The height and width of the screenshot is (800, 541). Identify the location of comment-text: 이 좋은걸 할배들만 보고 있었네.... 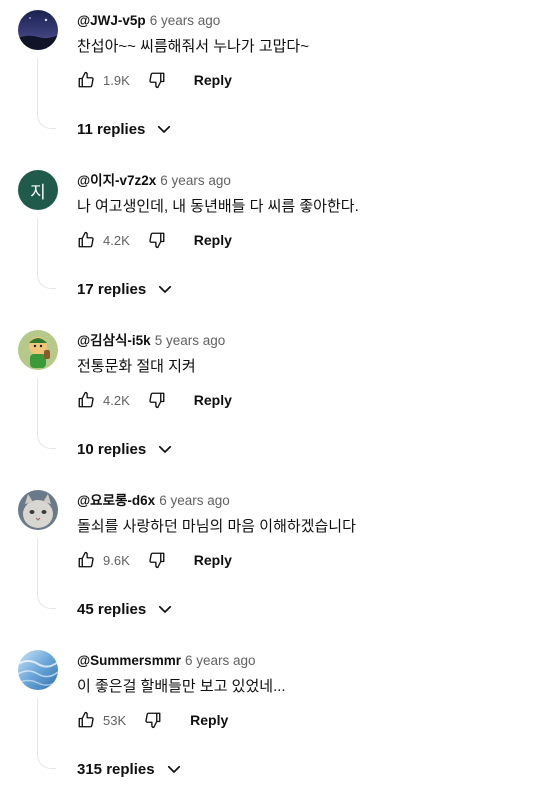
(181, 686).